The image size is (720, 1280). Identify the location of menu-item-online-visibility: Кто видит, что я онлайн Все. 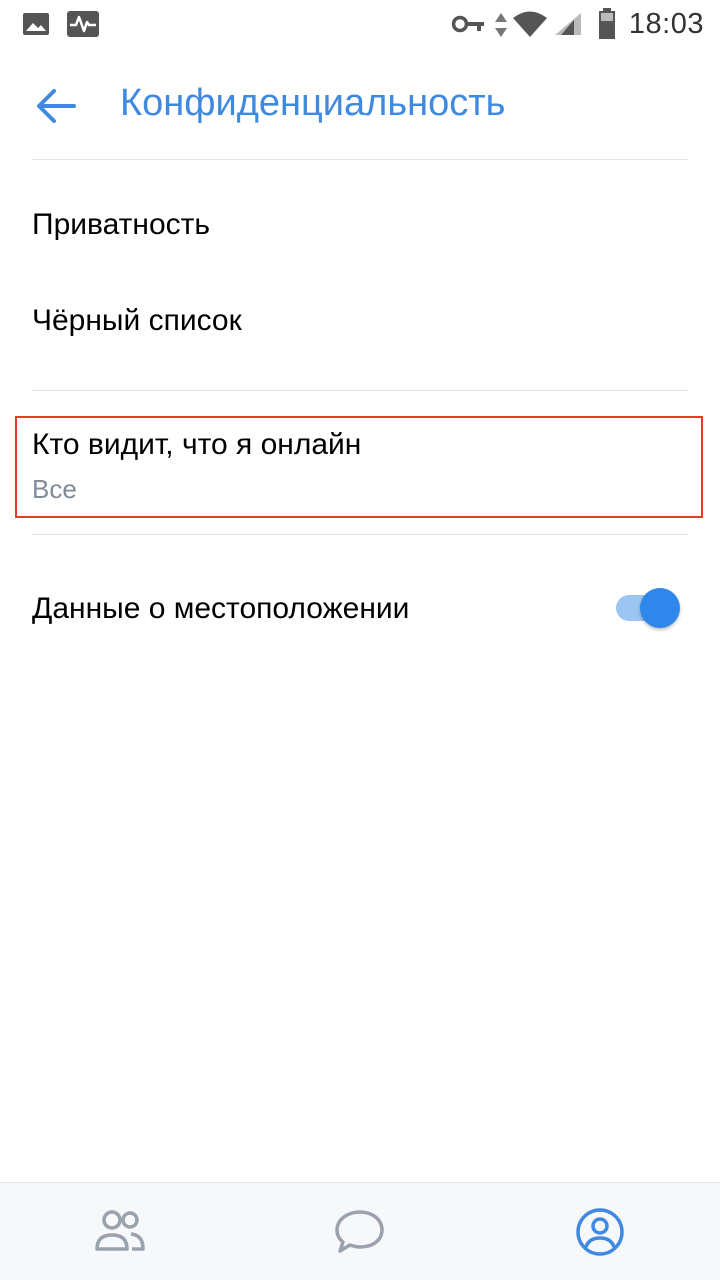
(360, 467).